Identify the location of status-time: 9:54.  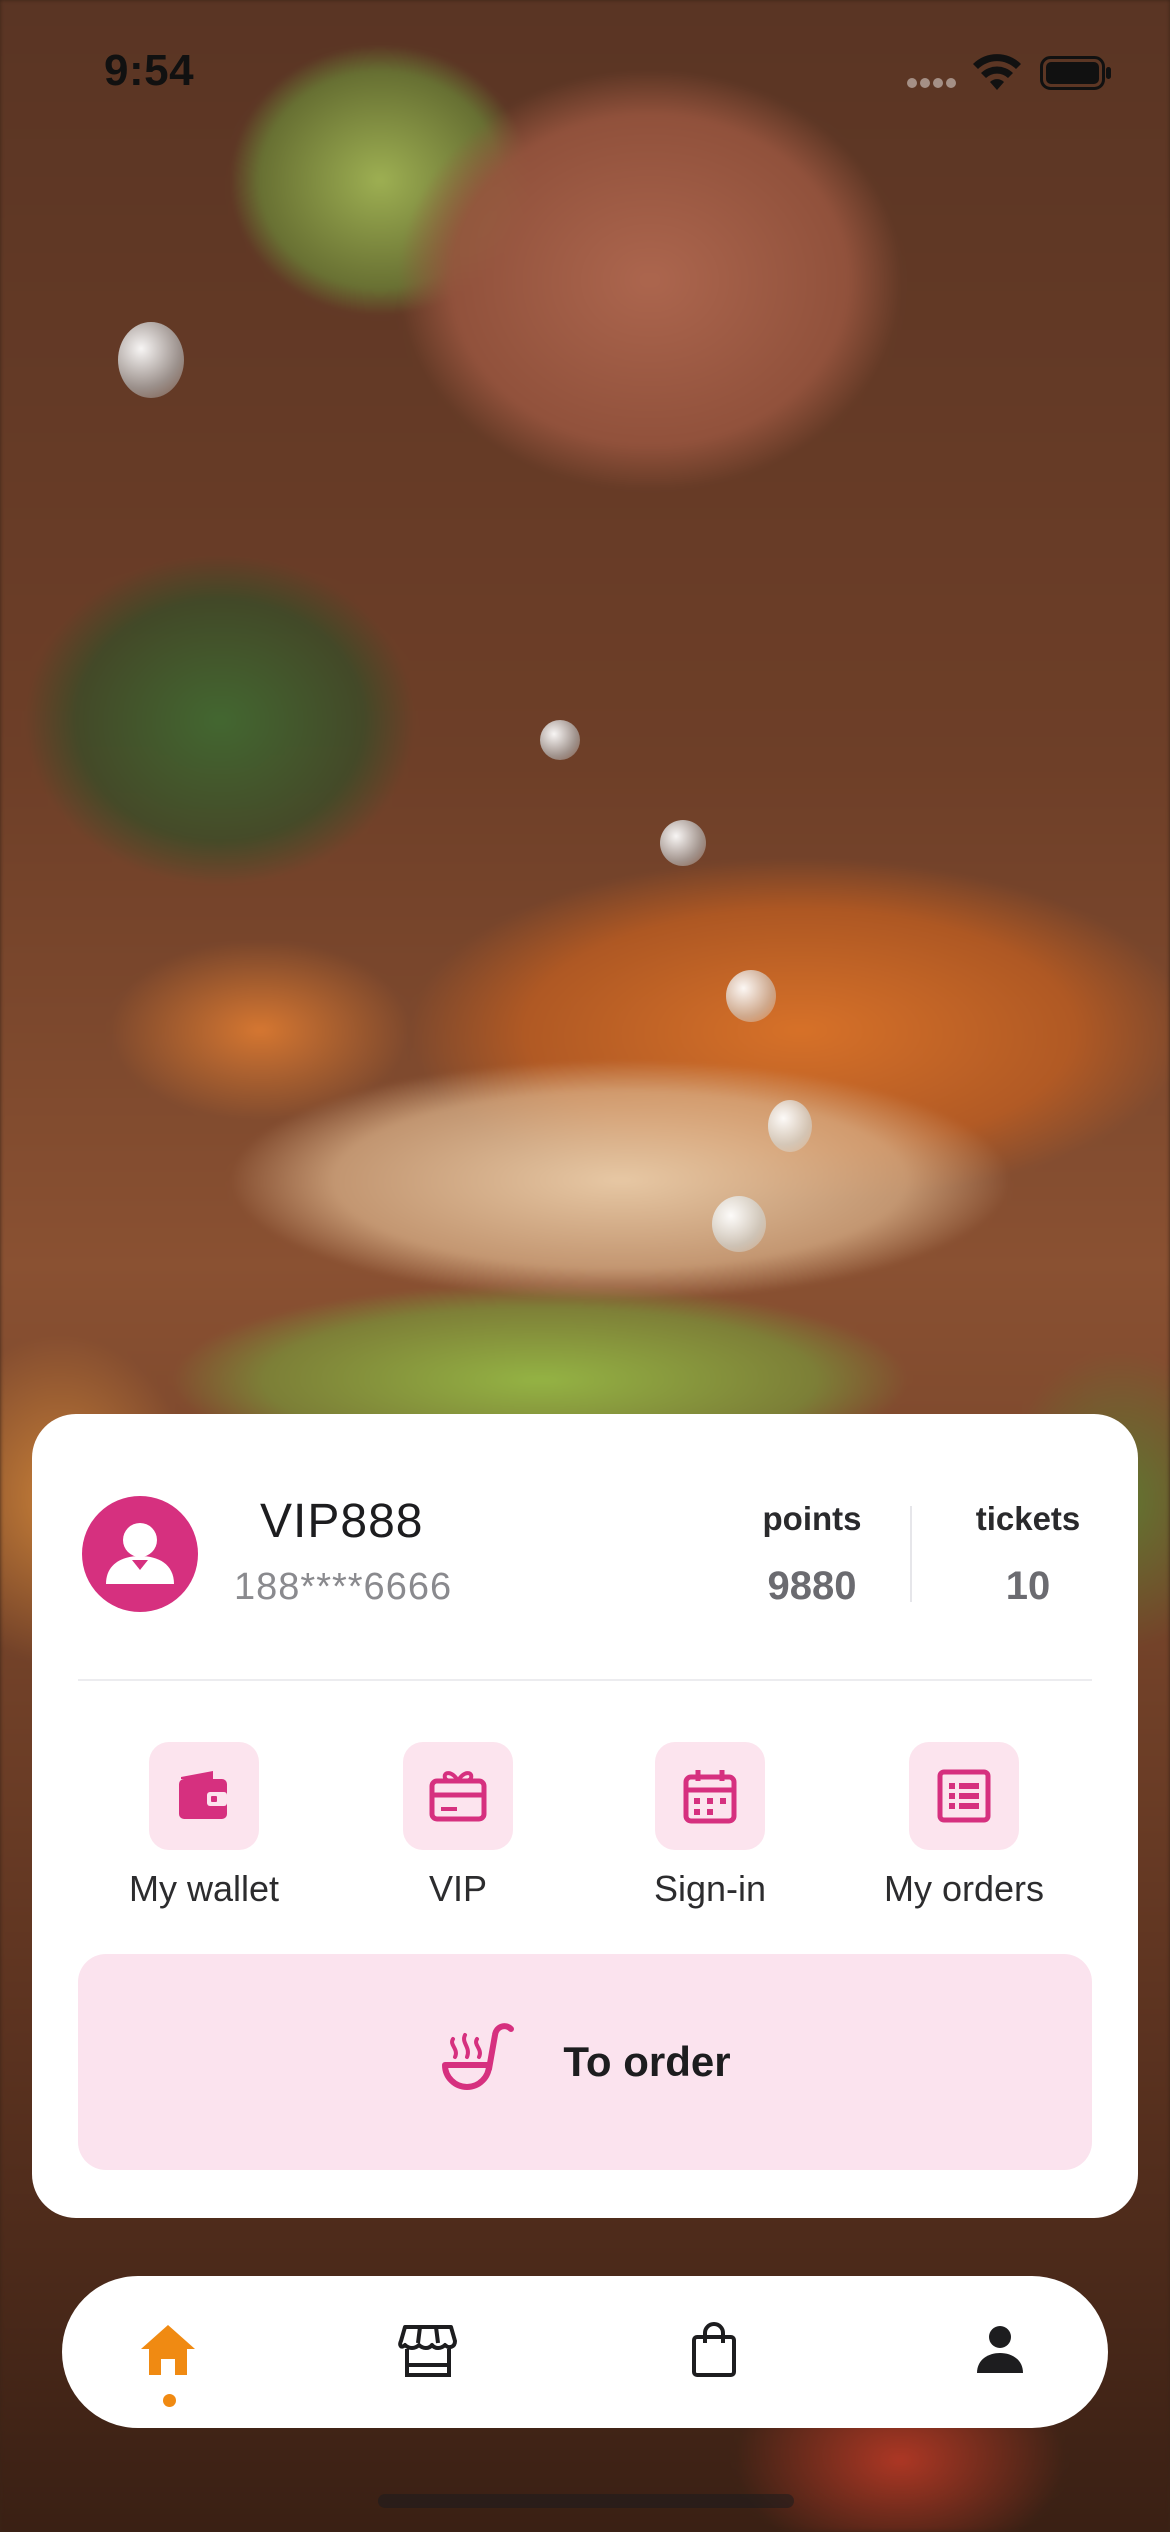
(149, 70).